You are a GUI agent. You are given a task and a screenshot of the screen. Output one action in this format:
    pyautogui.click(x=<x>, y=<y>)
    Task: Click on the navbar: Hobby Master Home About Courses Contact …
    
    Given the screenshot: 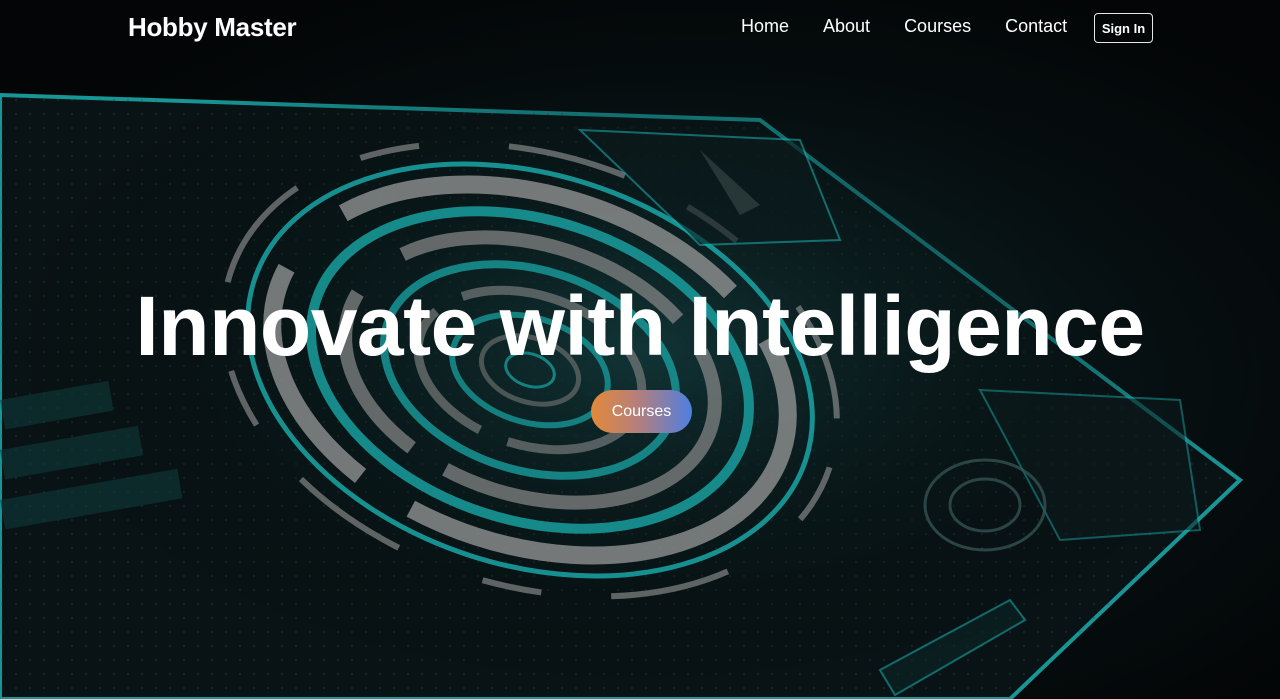 What is the action you would take?
    pyautogui.click(x=640, y=28)
    